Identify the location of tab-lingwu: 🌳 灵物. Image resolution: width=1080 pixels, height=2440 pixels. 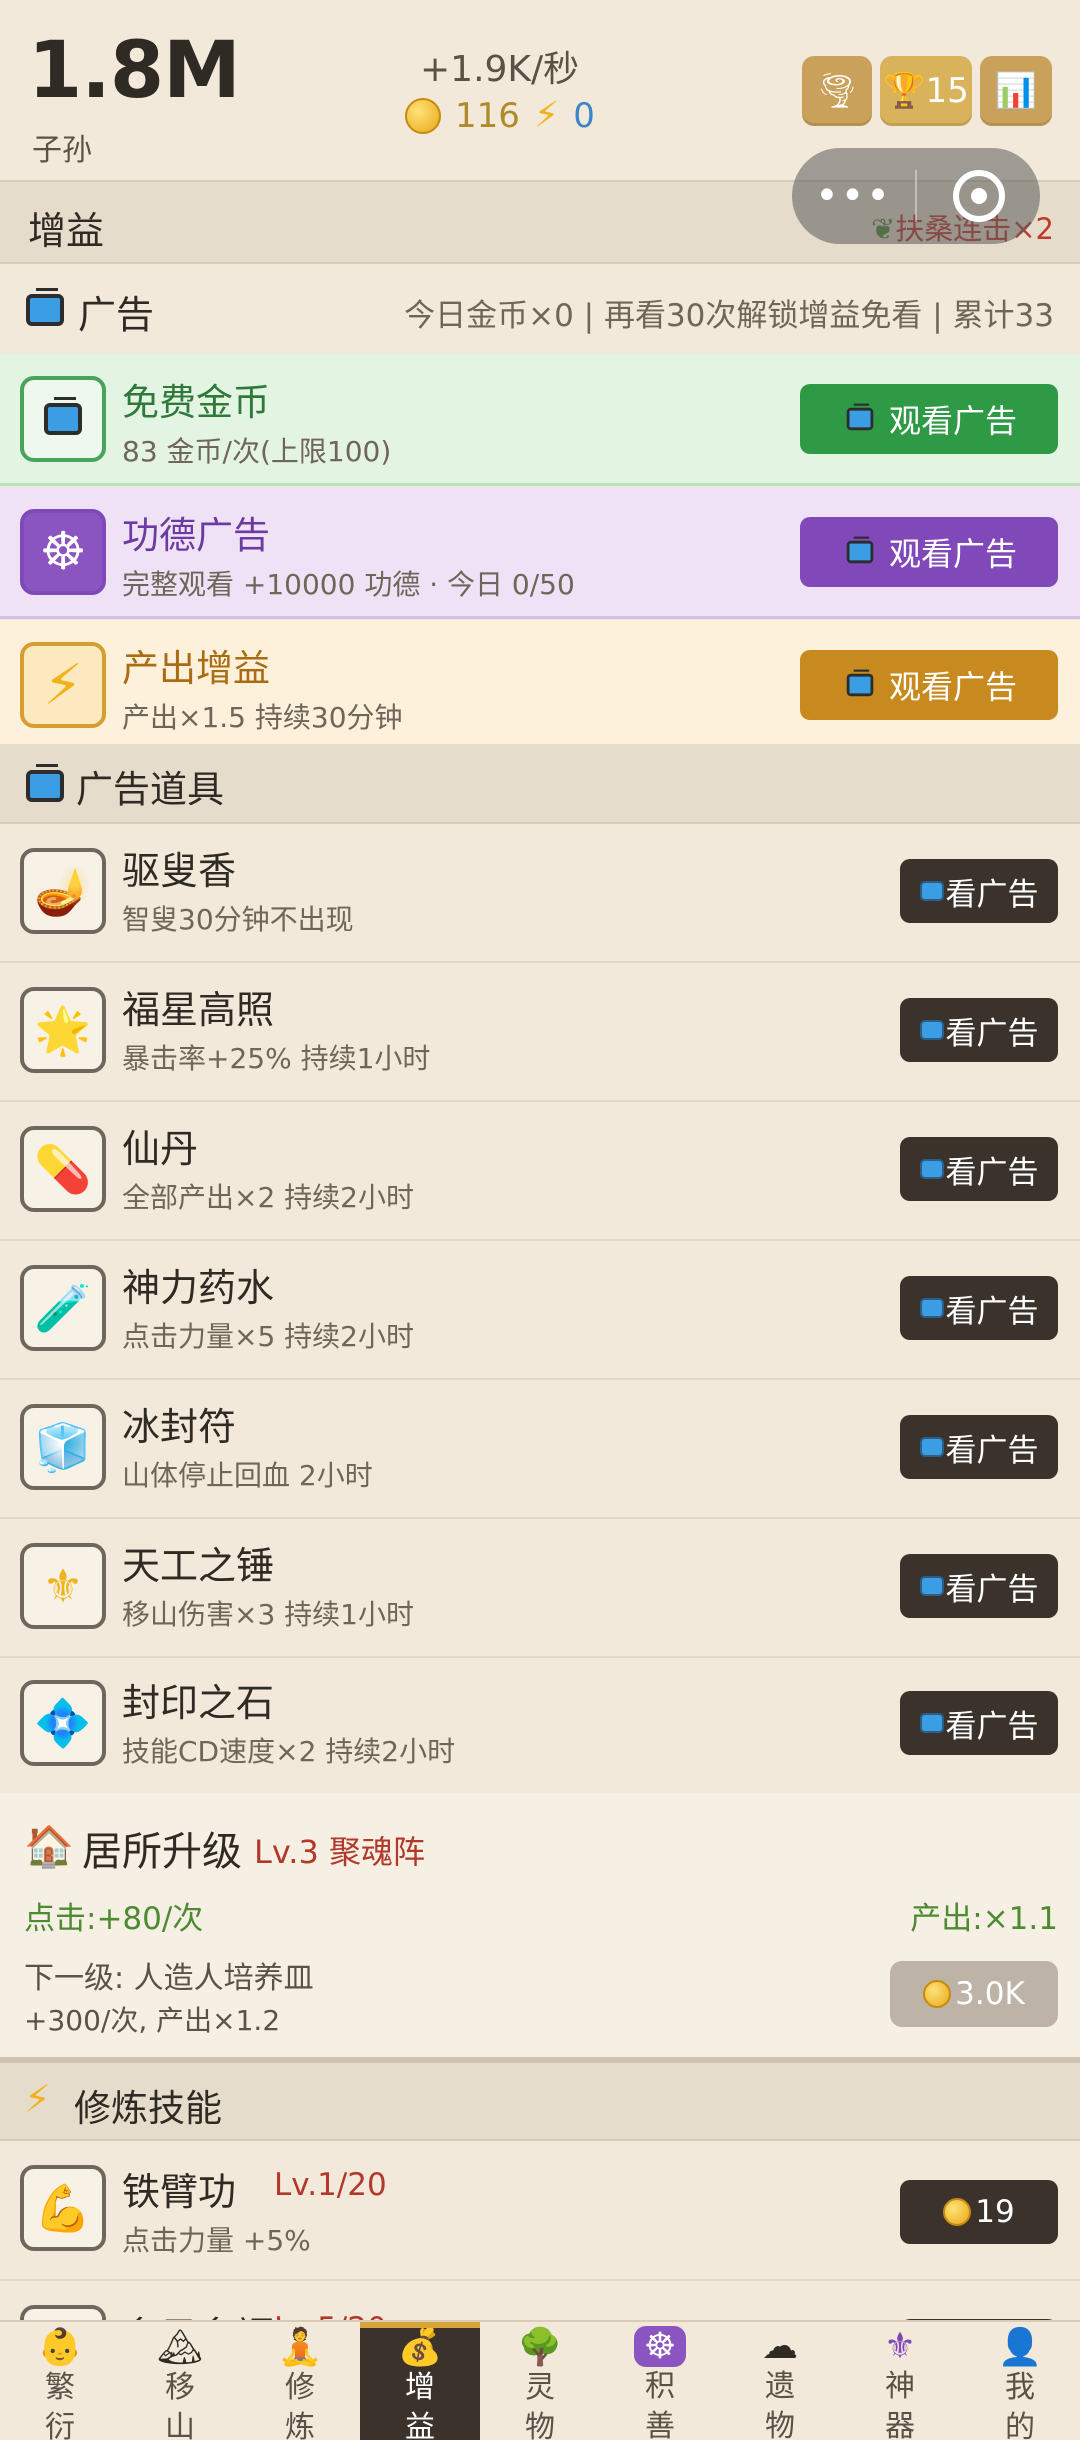
(540, 2381).